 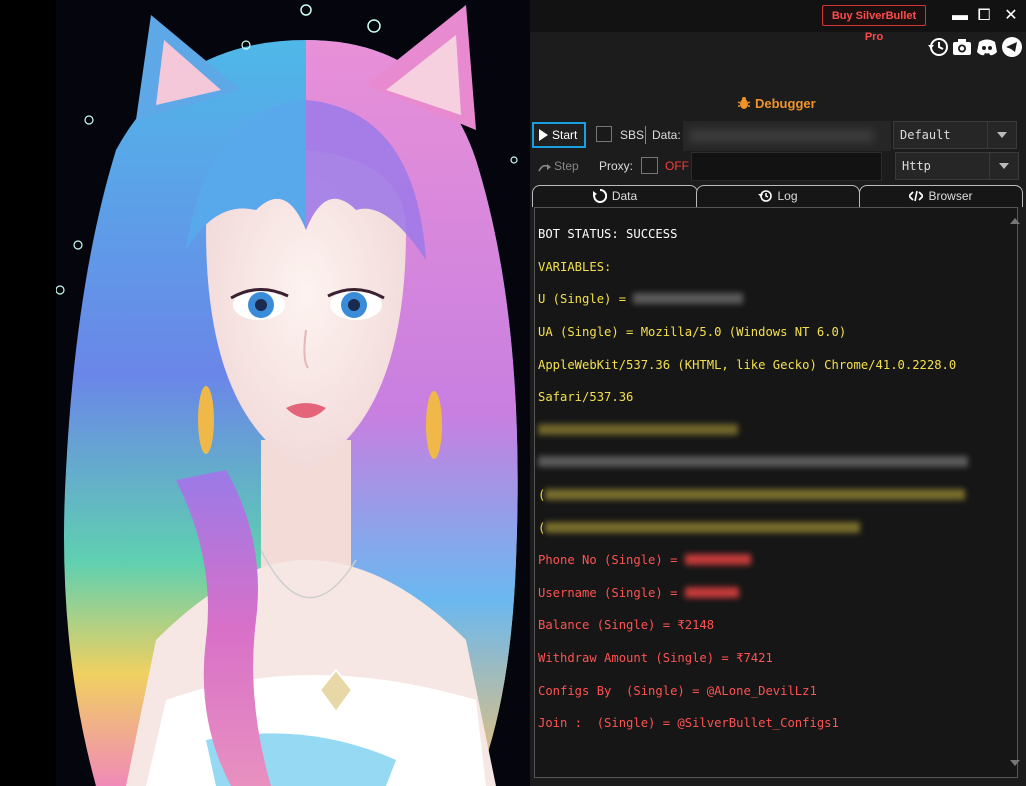 I want to click on maximize-icon: ⧠, so click(x=984, y=16).